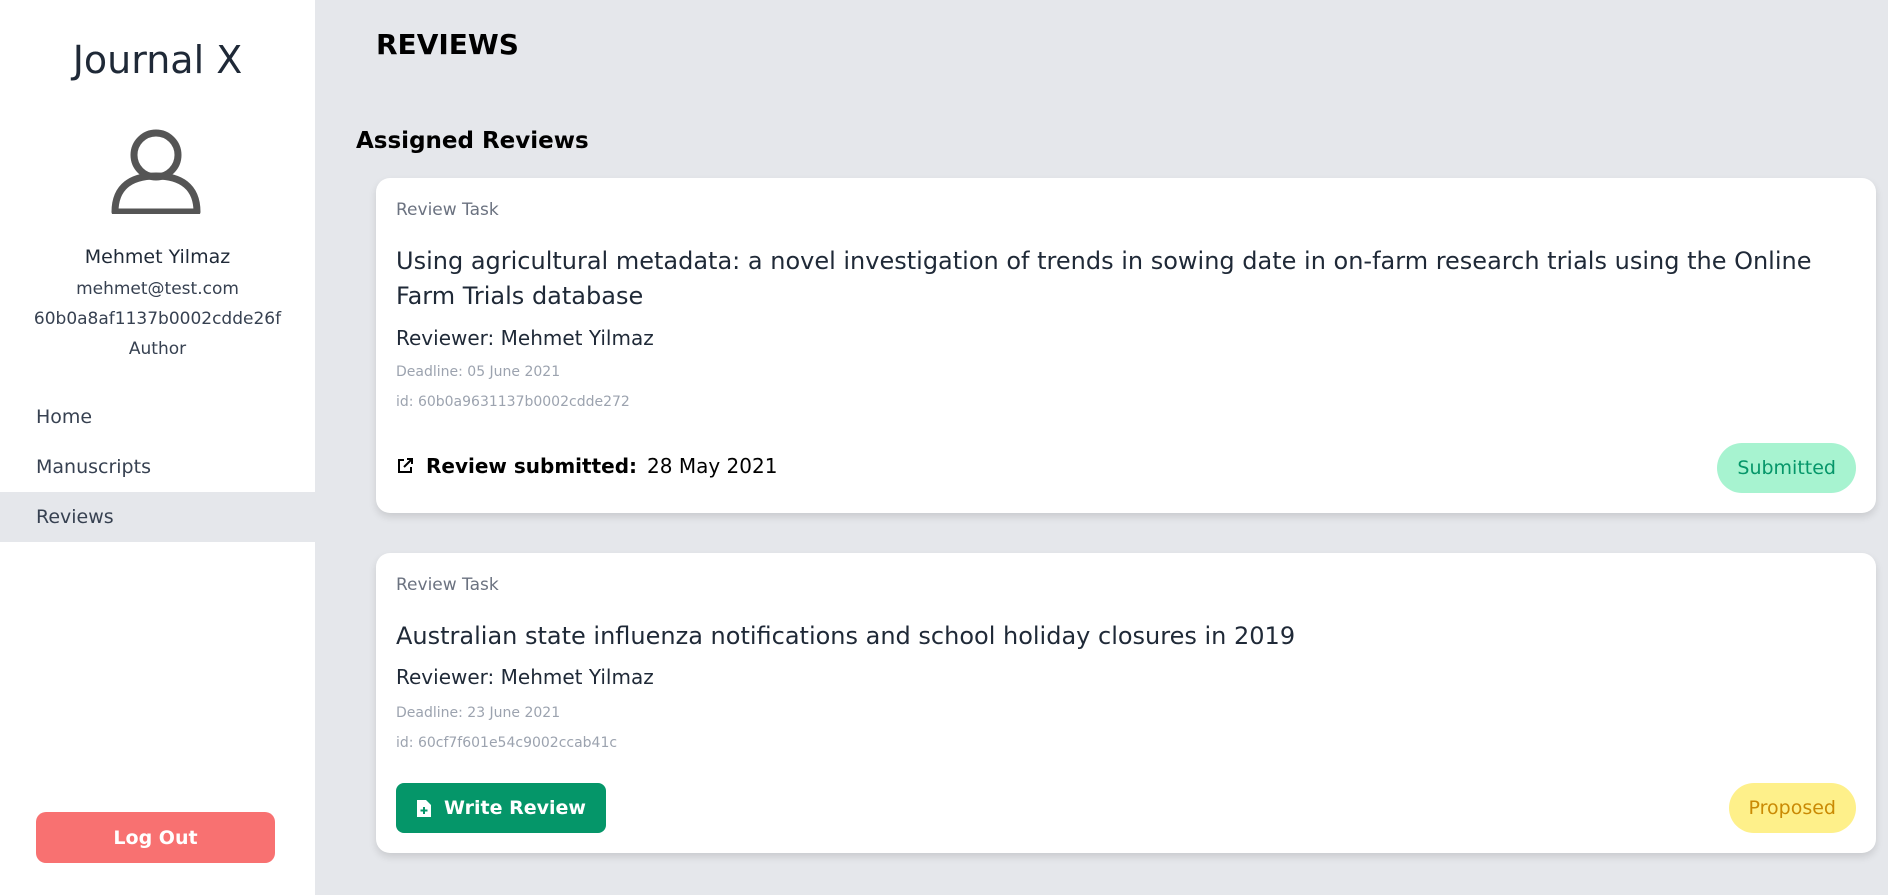 The height and width of the screenshot is (895, 1888). I want to click on page-title: REVIEWS, so click(447, 44).